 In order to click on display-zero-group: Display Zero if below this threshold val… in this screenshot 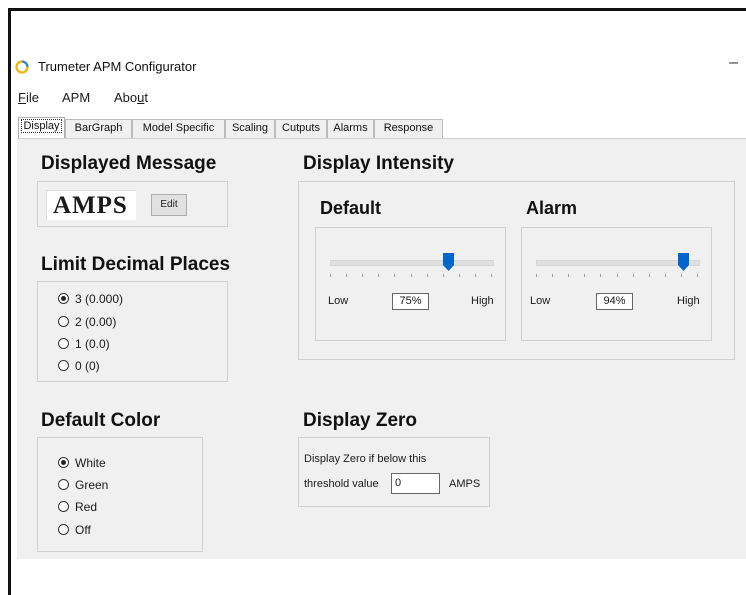, I will do `click(394, 472)`.